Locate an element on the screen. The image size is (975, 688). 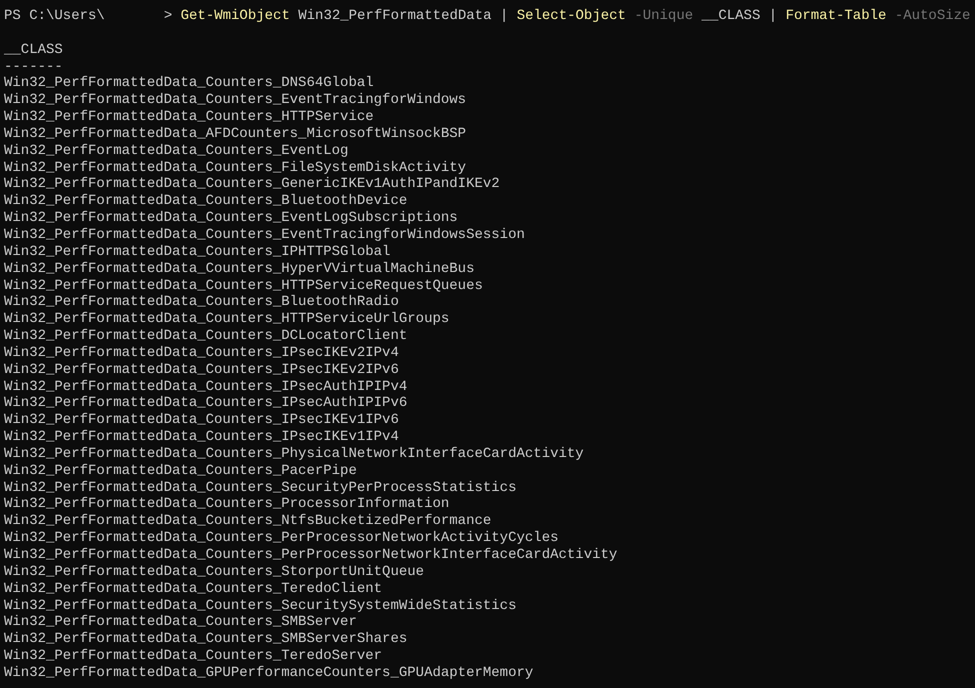
table-cell: Win32_PerfFormattedData_Counters_HTTPServiceUrlGroups is located at coordinates (227, 319).